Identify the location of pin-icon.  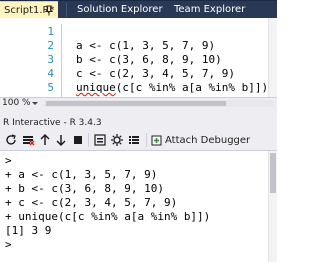
(49, 10).